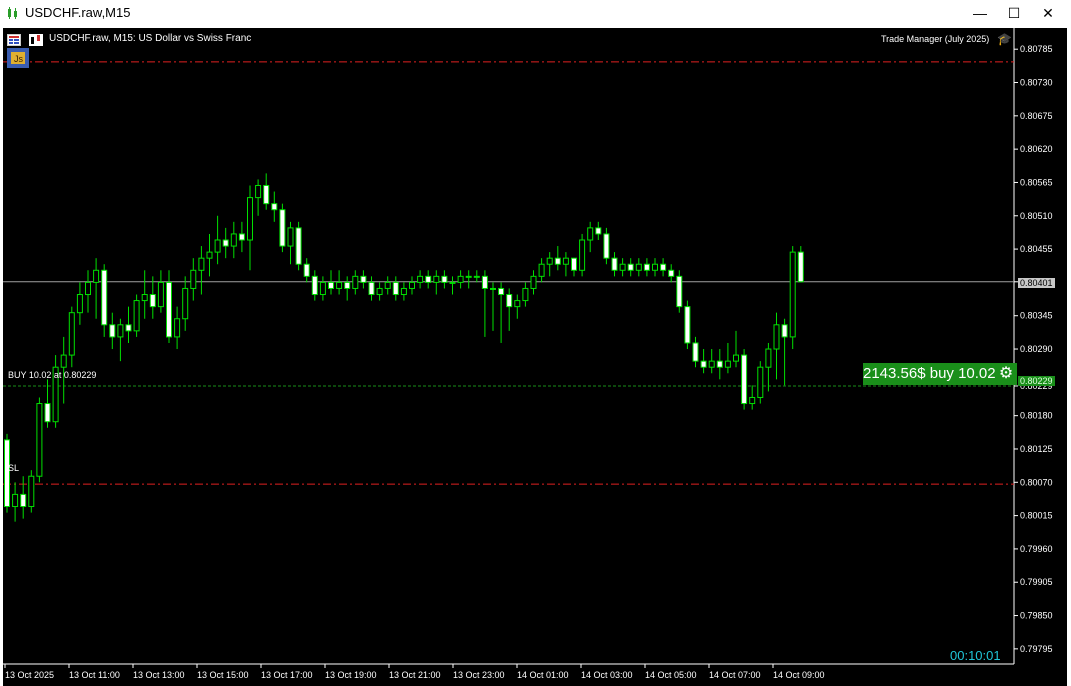  Describe the element at coordinates (1036, 582) in the screenshot. I see `price-tick-label: 0.79905` at that location.